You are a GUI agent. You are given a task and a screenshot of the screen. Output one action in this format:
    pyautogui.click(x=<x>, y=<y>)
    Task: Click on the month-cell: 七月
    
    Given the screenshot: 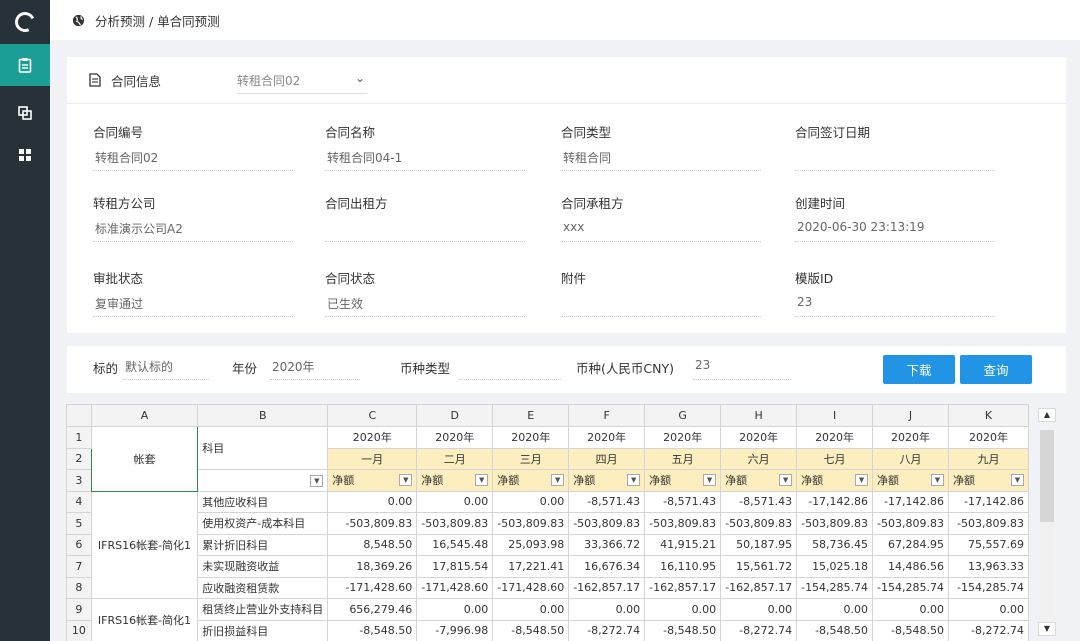 What is the action you would take?
    pyautogui.click(x=835, y=458)
    